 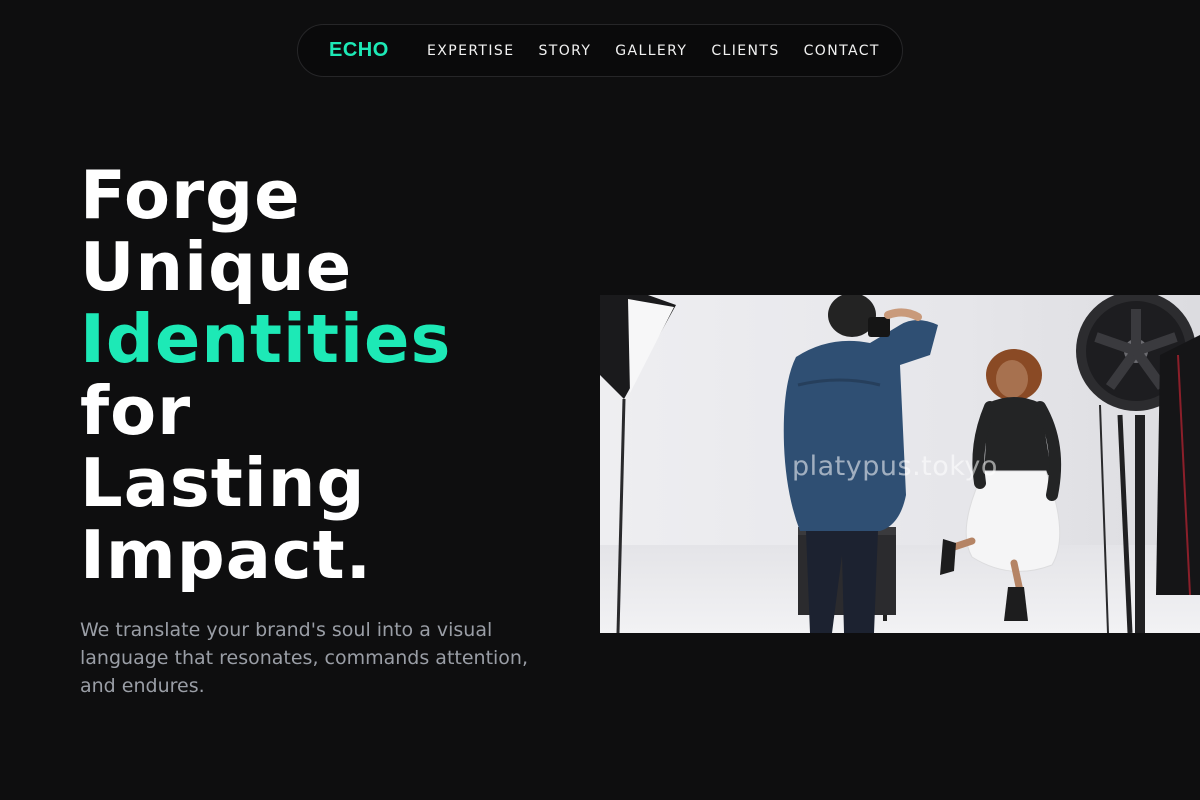 What do you see at coordinates (226, 555) in the screenshot?
I see `headline-line-6: Impact.` at bounding box center [226, 555].